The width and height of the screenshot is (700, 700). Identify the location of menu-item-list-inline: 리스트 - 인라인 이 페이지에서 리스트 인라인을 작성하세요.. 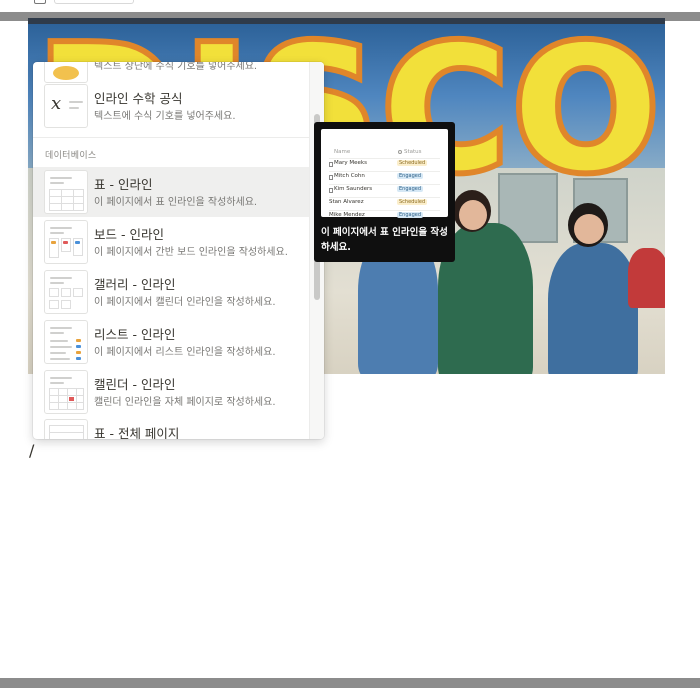
(171, 342).